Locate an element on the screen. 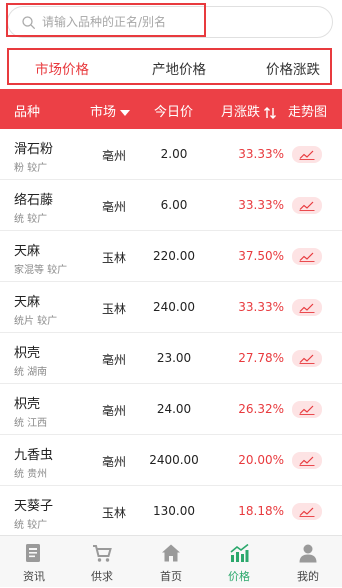 The height and width of the screenshot is (588, 342). table-row: 滑石粉 粉 较广 亳州 2.00 33.33% is located at coordinates (171, 154).